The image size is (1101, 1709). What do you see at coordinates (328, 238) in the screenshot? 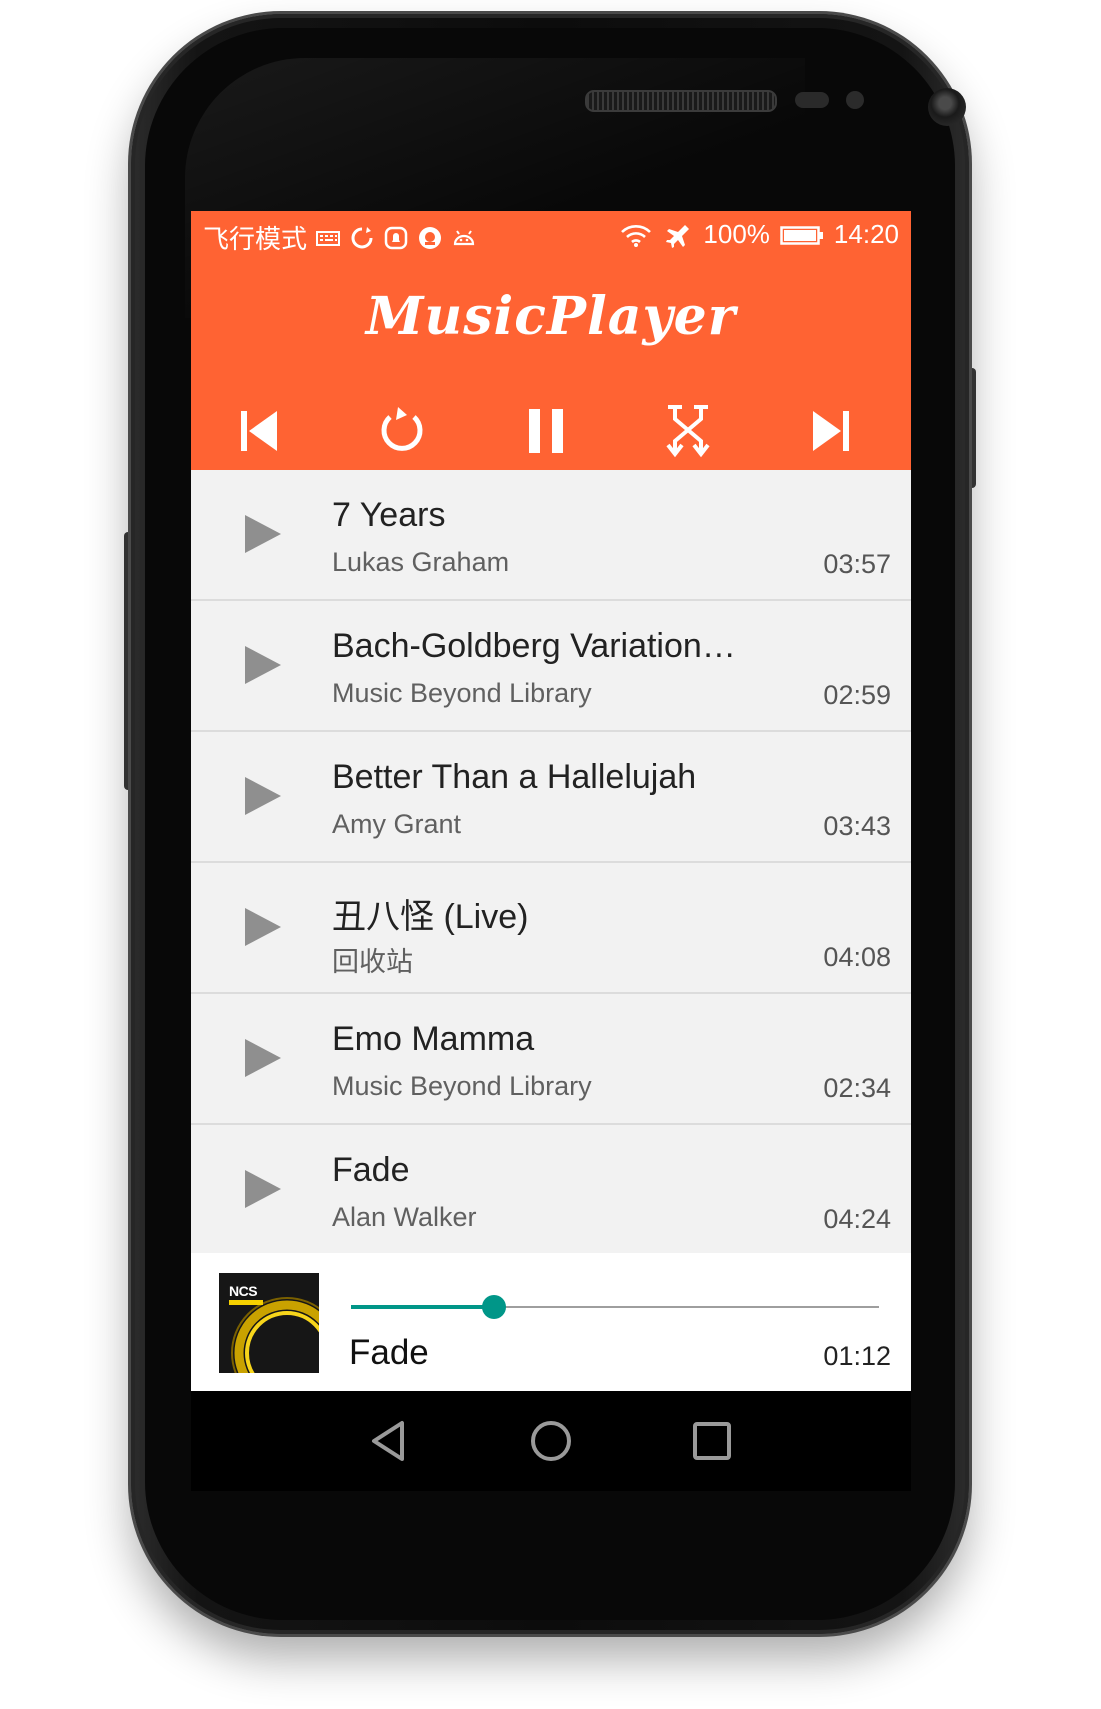
I see `keyboard-icon` at bounding box center [328, 238].